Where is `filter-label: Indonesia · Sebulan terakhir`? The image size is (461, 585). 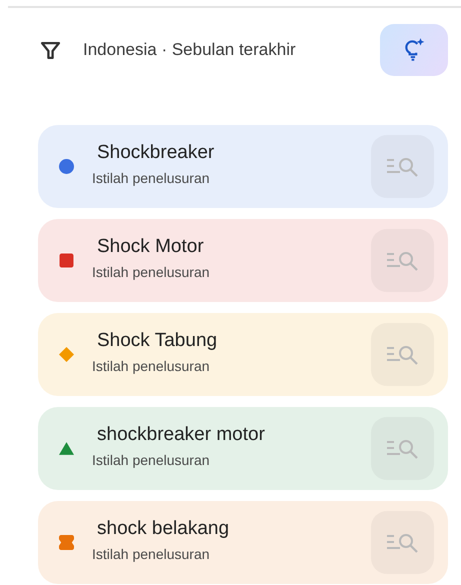
filter-label: Indonesia · Sebulan terakhir is located at coordinates (231, 50).